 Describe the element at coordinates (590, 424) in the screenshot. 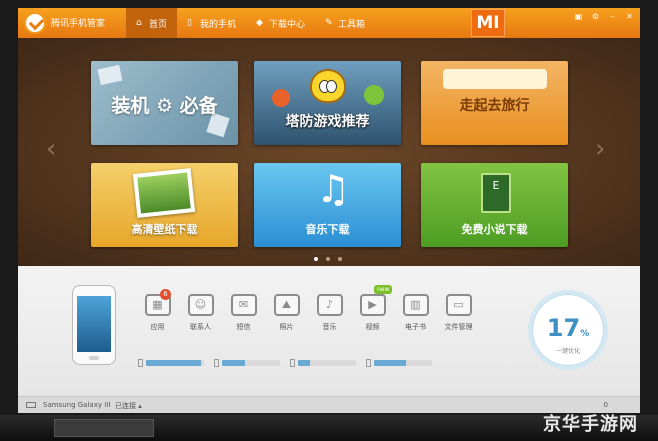

I see `watermark-text: 京华手游网` at that location.